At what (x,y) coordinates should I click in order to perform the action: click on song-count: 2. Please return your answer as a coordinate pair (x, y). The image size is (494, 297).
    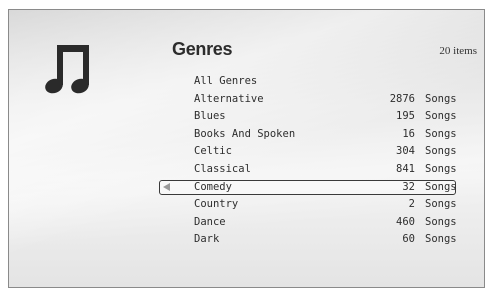
    Looking at the image, I should click on (411, 204).